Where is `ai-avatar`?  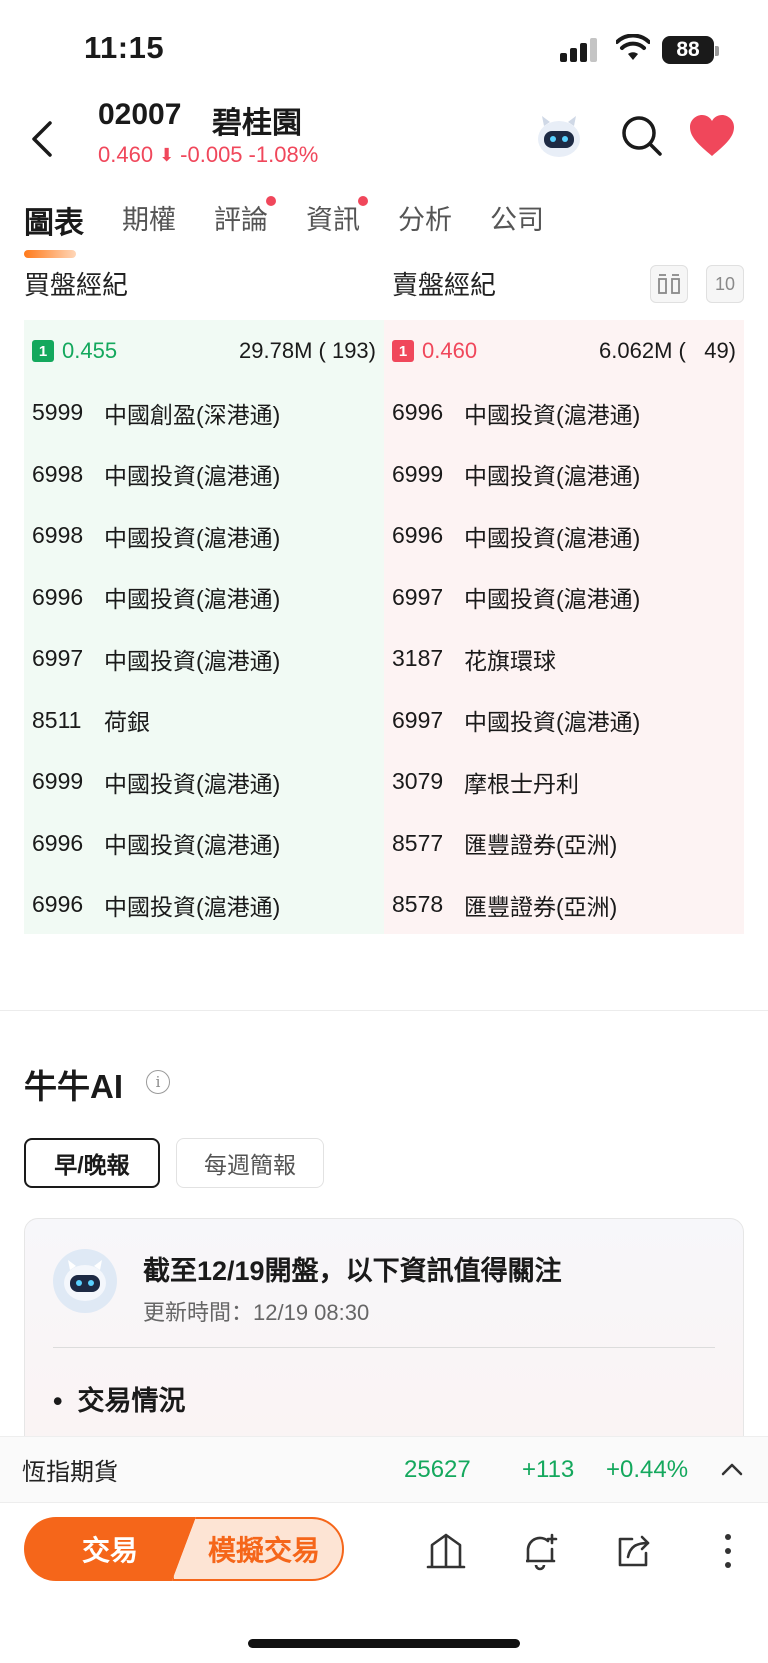 ai-avatar is located at coordinates (85, 1281).